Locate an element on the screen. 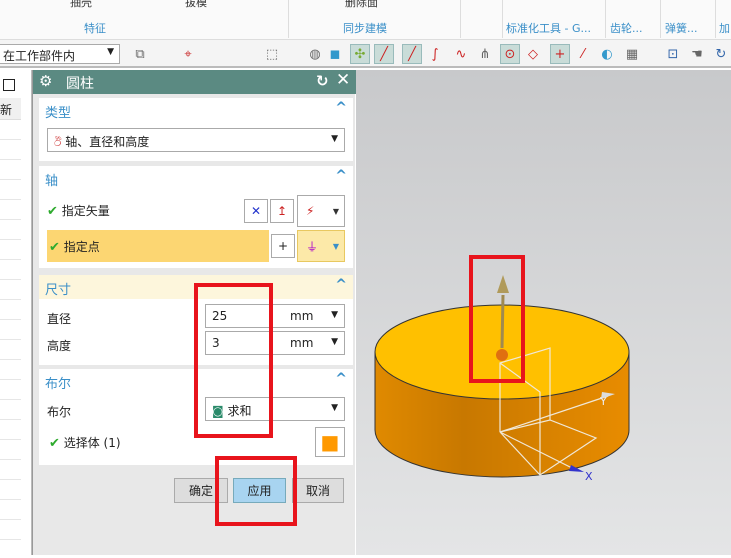  quadrant-icon: ◇ is located at coordinates (533, 54).